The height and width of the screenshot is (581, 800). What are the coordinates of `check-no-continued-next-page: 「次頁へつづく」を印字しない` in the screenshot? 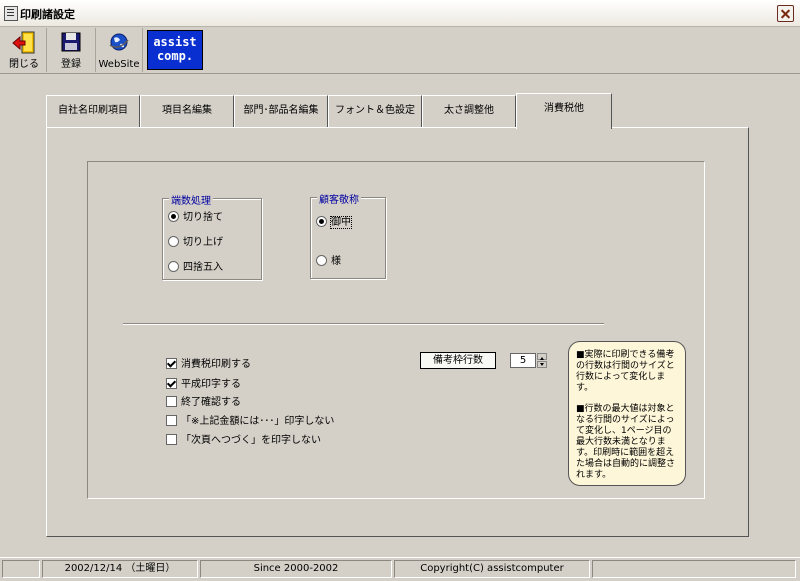 It's located at (243, 438).